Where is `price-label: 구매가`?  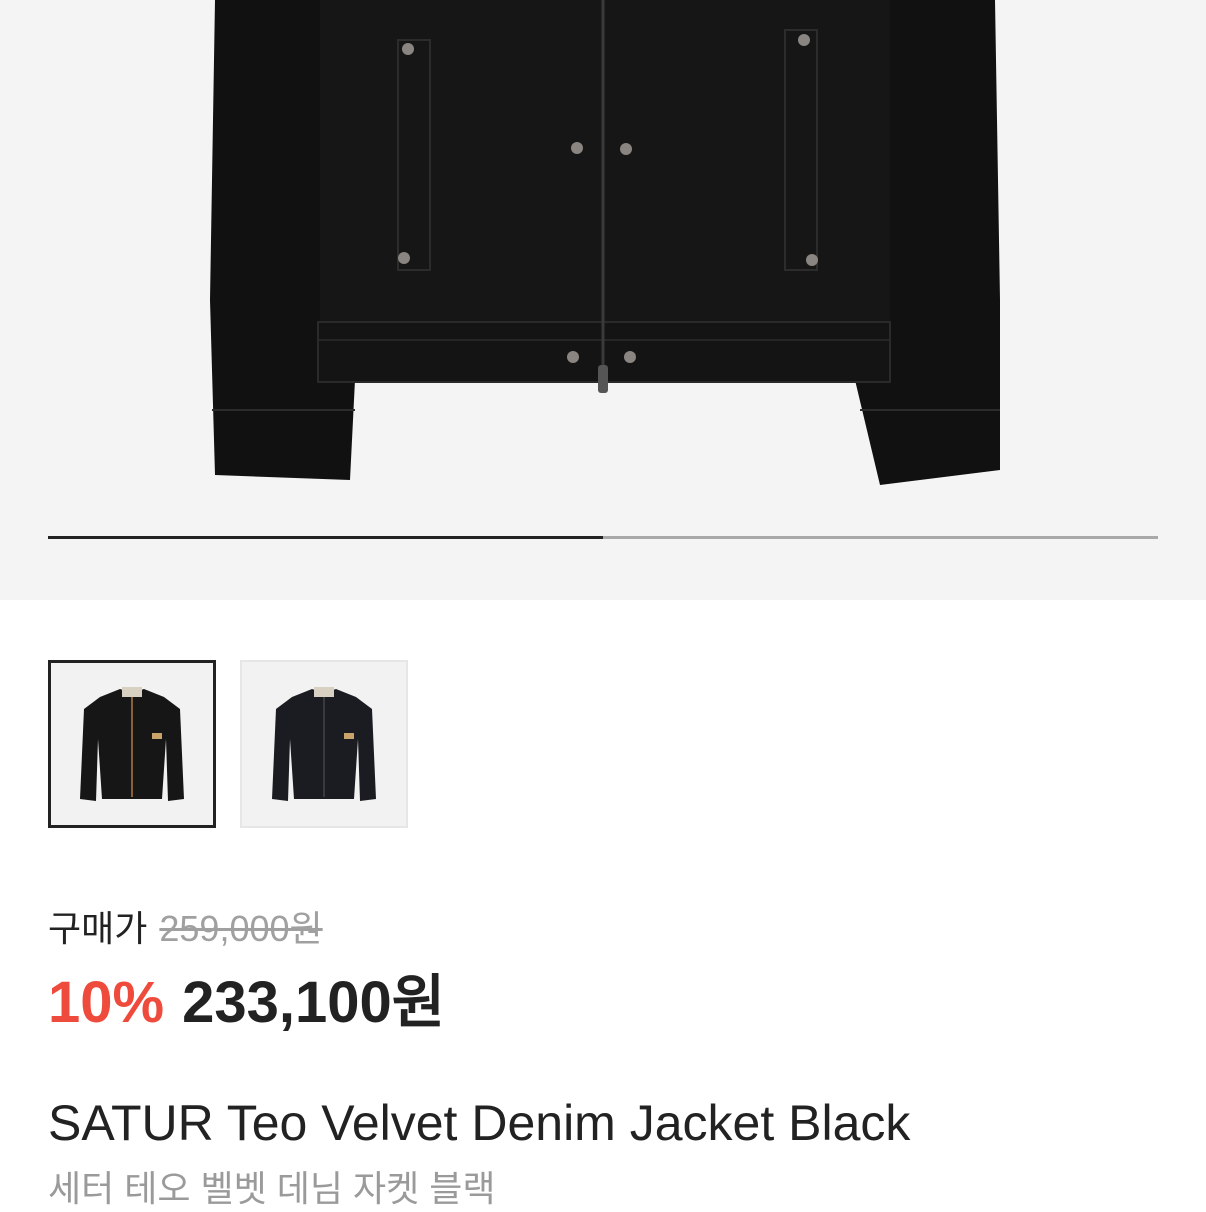 price-label: 구매가 is located at coordinates (98, 928).